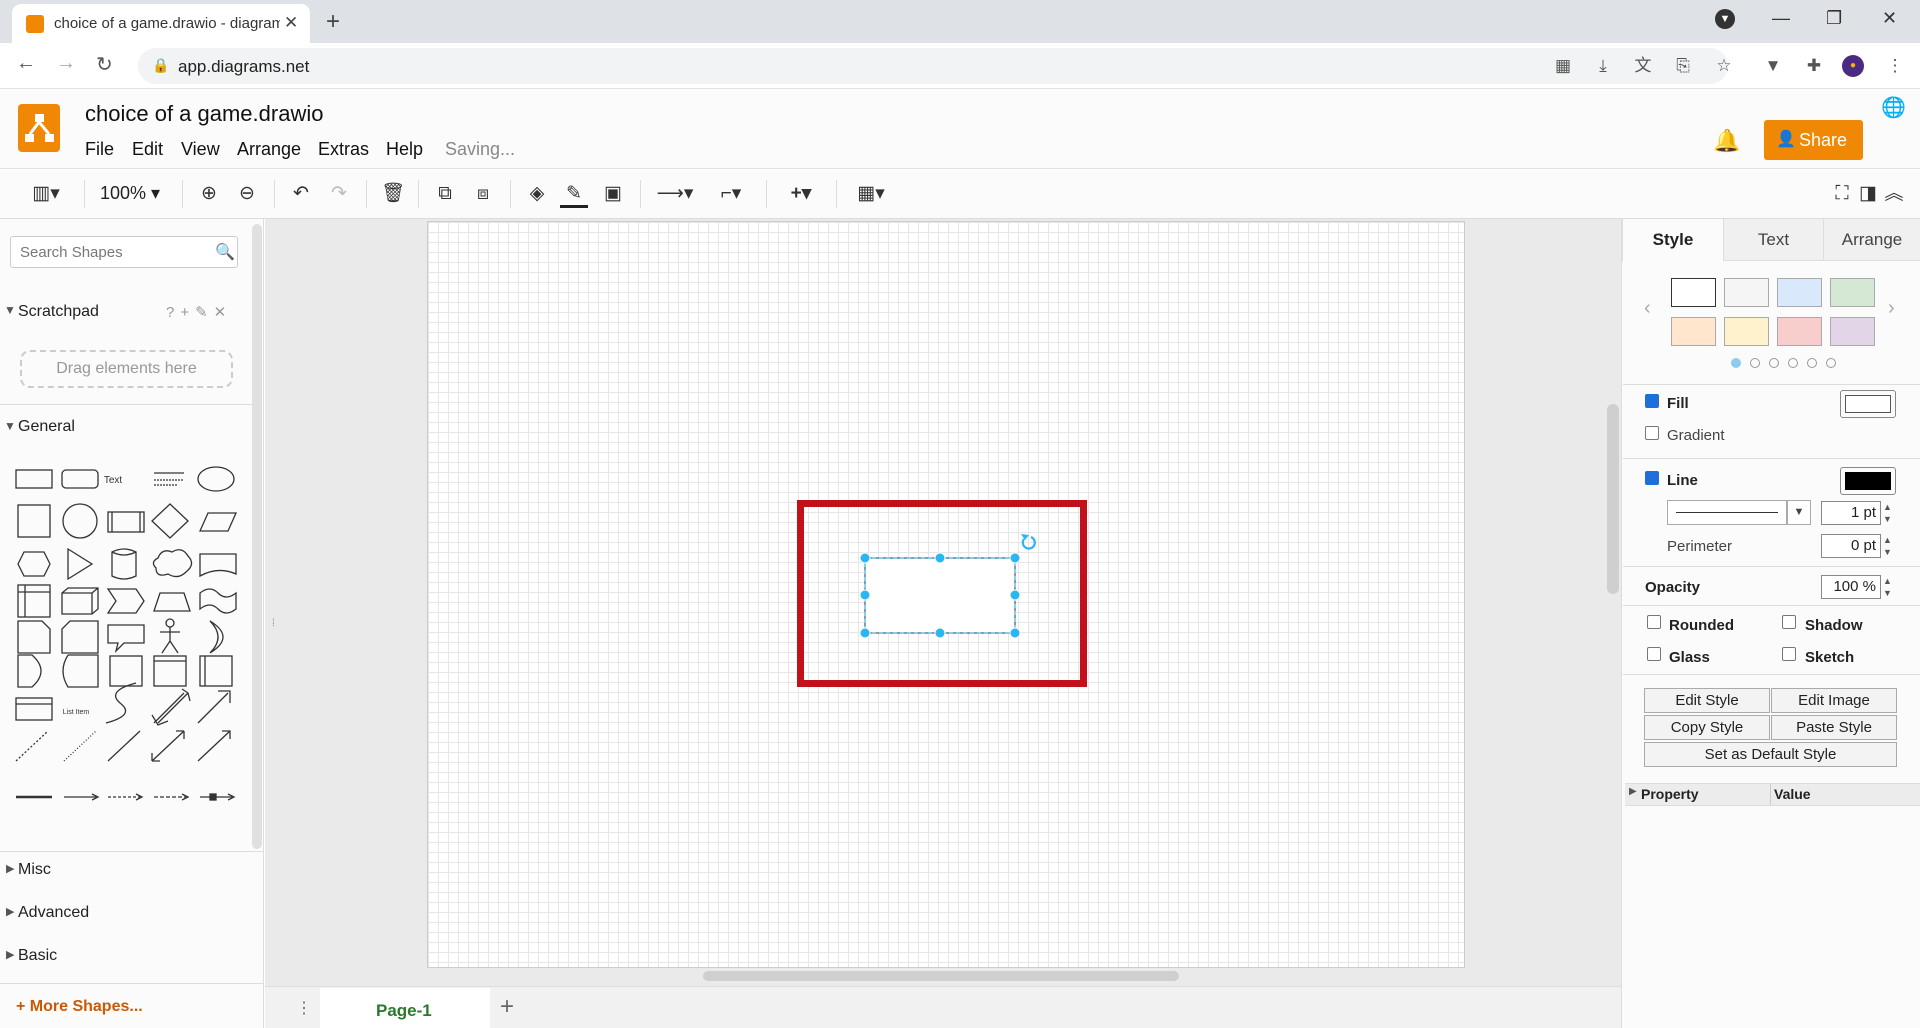 The height and width of the screenshot is (1028, 1920). What do you see at coordinates (1633, 791) in the screenshot?
I see `expand-properties-icon: ▶` at bounding box center [1633, 791].